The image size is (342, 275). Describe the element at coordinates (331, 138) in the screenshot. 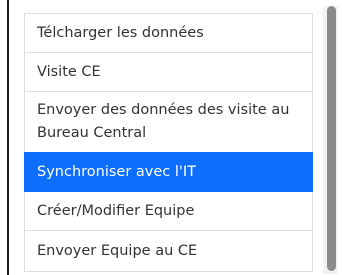

I see `scrollbar-thumb` at that location.